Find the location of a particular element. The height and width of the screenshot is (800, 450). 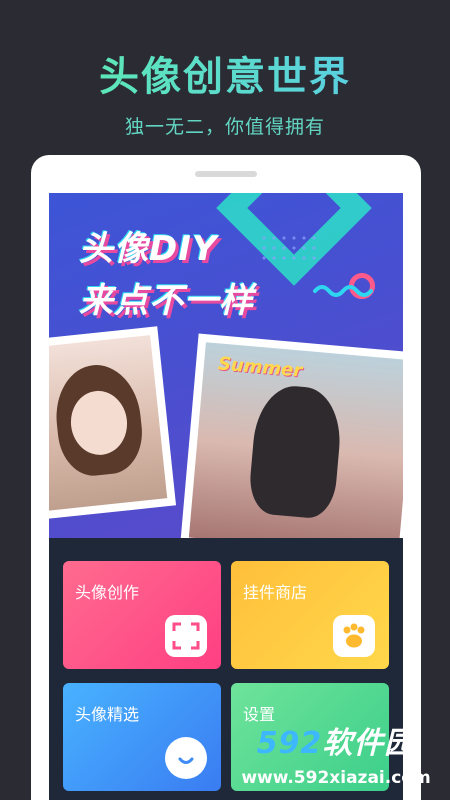

menu-tile-avatar-picks: 头像精选 is located at coordinates (142, 737).